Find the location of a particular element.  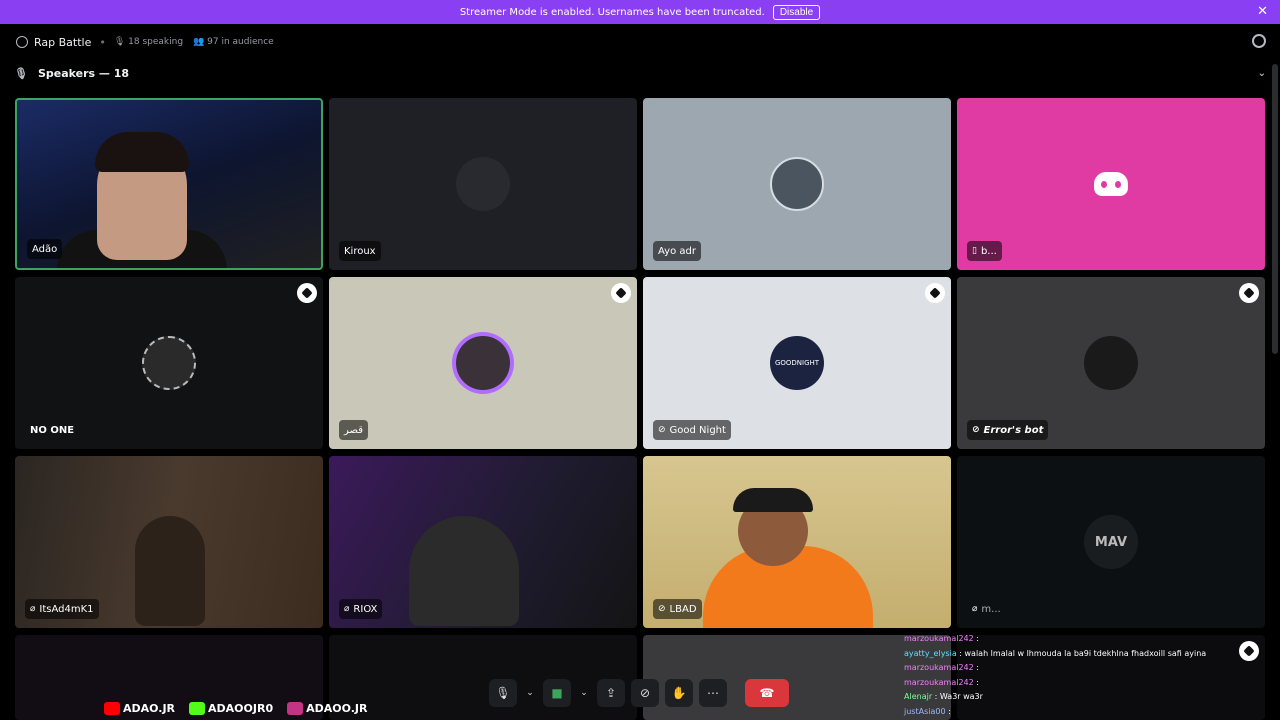

streamer-socials: ADAO.JR ADAOOJR0 ADAOO.JR is located at coordinates (235, 708).